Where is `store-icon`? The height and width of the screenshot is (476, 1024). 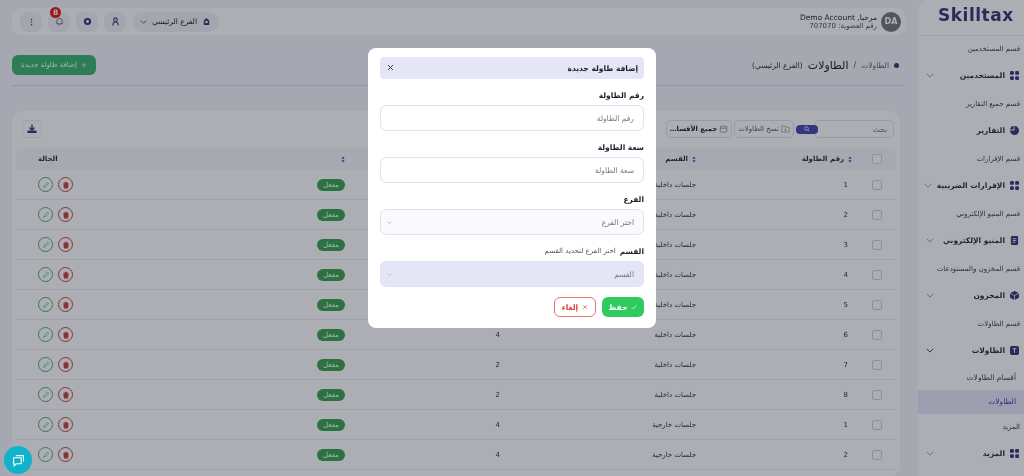 store-icon is located at coordinates (206, 21).